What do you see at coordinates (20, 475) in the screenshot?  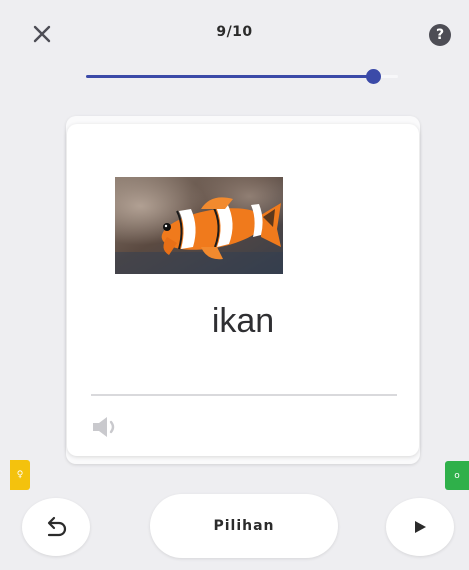 I see `left-side-tab: ♀` at bounding box center [20, 475].